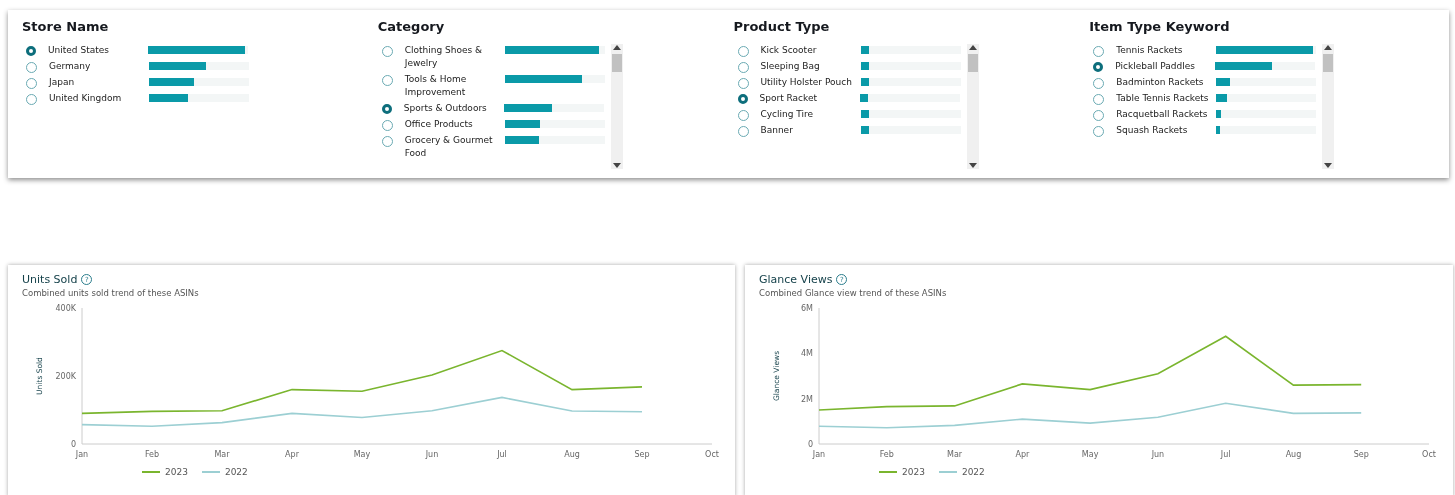  What do you see at coordinates (807, 308) in the screenshot?
I see `y-tick-label: 6M` at bounding box center [807, 308].